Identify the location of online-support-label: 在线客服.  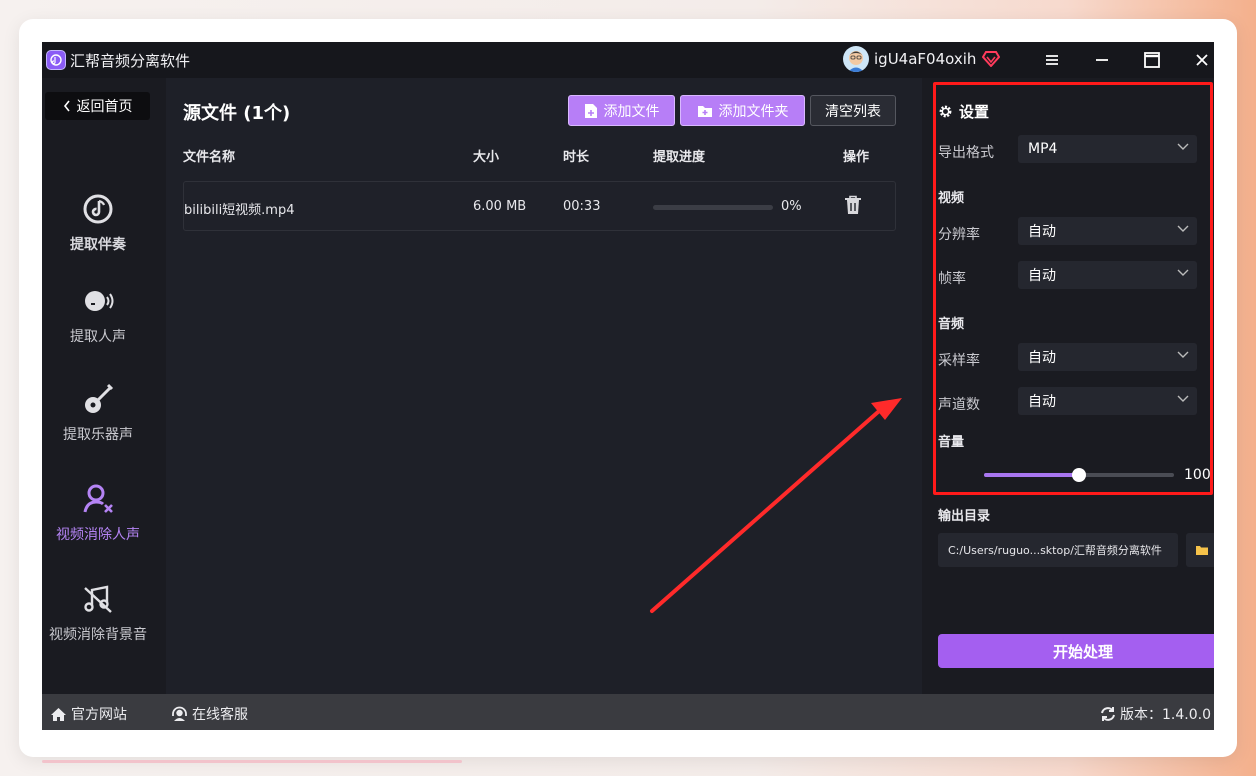
(220, 715).